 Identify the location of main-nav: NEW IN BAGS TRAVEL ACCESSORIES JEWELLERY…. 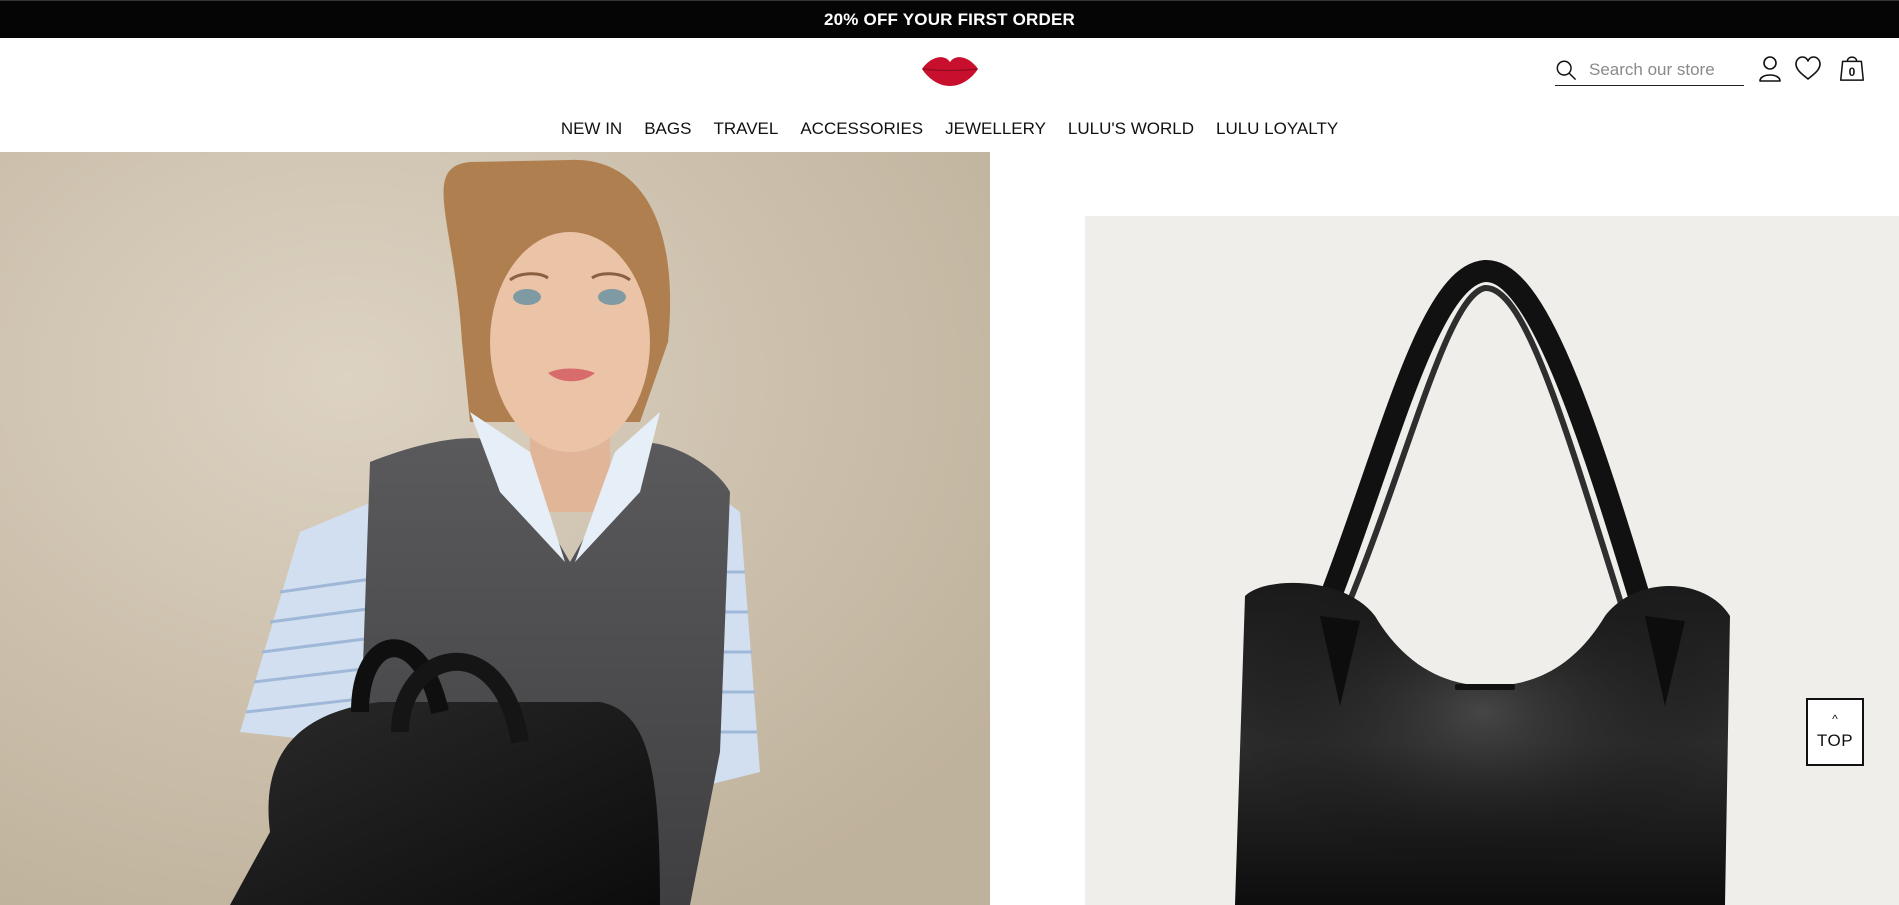
(949, 129).